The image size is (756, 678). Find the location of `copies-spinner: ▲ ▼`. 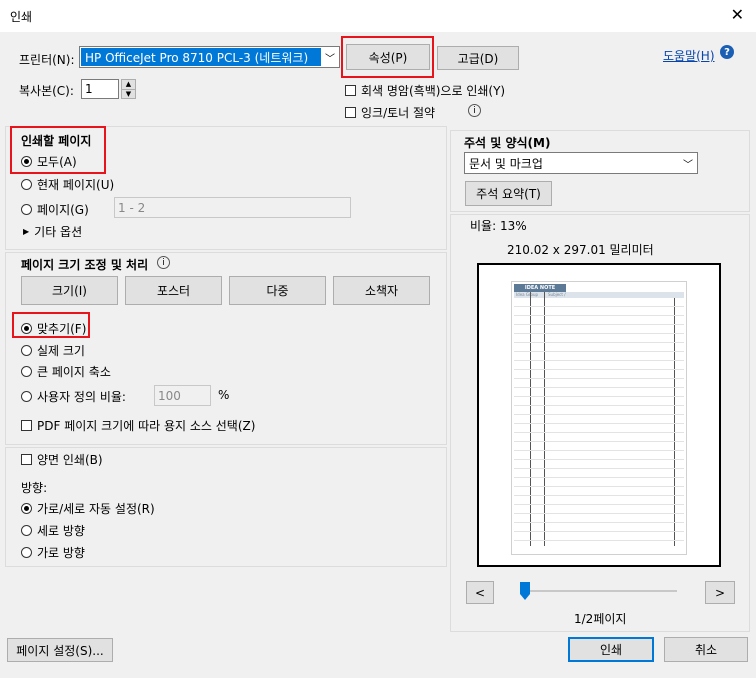

copies-spinner: ▲ ▼ is located at coordinates (128, 89).